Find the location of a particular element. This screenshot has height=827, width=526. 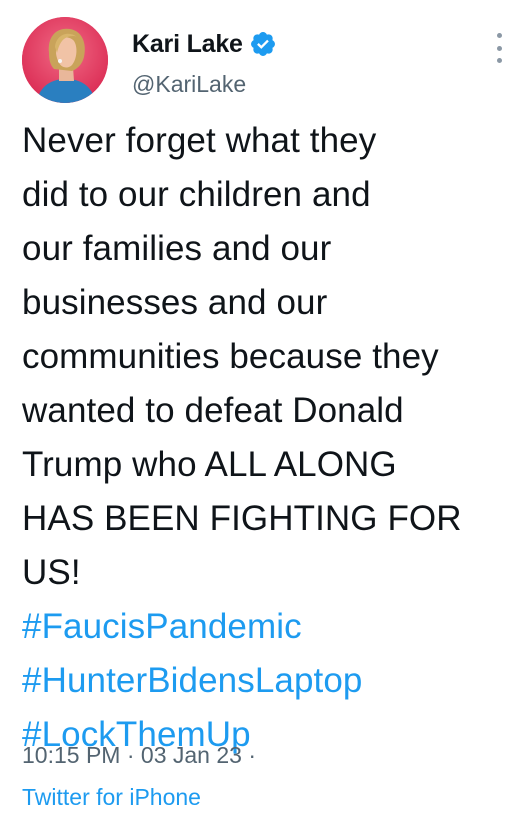

hashtag-link: #FaucisPandemic is located at coordinates (269, 627).